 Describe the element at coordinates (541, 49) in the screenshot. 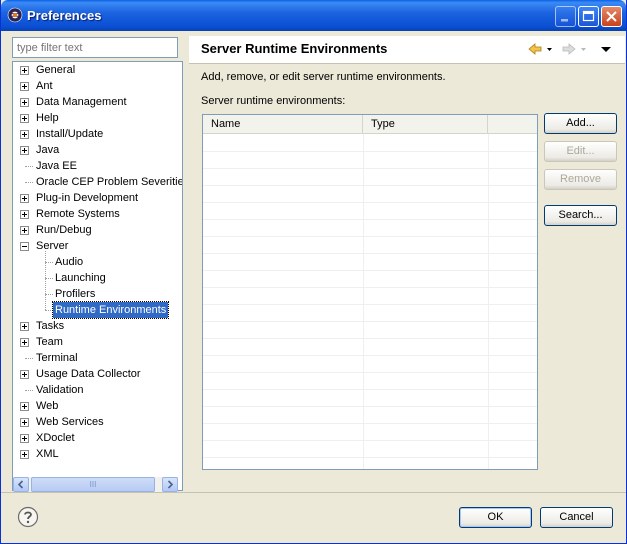

I see `back-arrow-icon` at that location.